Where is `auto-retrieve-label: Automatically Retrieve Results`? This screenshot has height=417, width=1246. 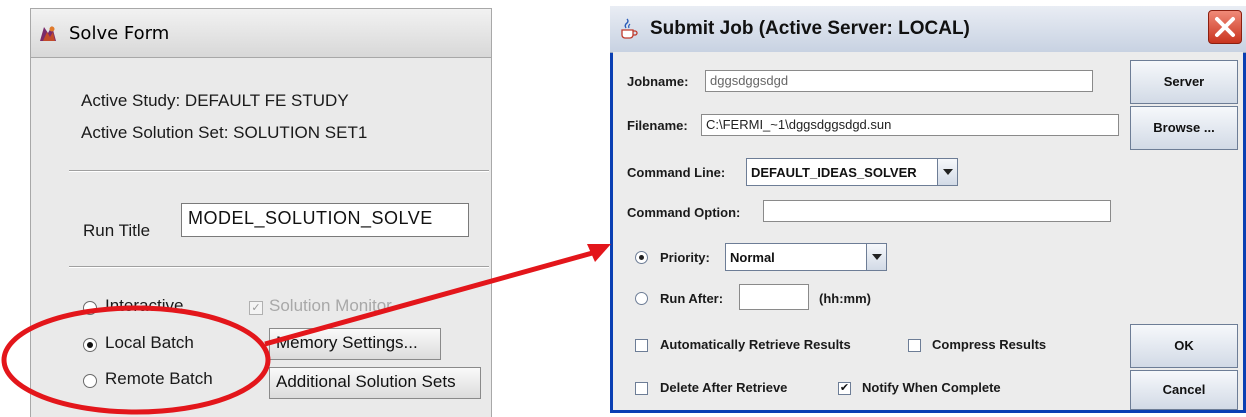
auto-retrieve-label: Automatically Retrieve Results is located at coordinates (755, 344).